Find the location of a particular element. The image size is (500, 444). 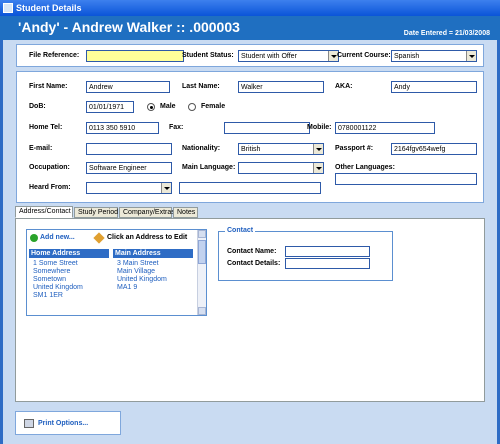

add-icon is located at coordinates (34, 238).